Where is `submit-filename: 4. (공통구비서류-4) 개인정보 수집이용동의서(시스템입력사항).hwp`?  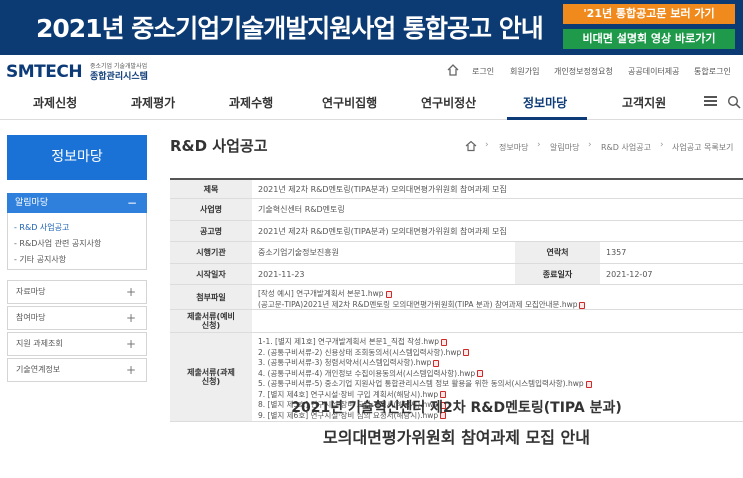 submit-filename: 4. (공통구비서류-4) 개인정보 수집이용동의서(시스템입력사항).hwp is located at coordinates (366, 373).